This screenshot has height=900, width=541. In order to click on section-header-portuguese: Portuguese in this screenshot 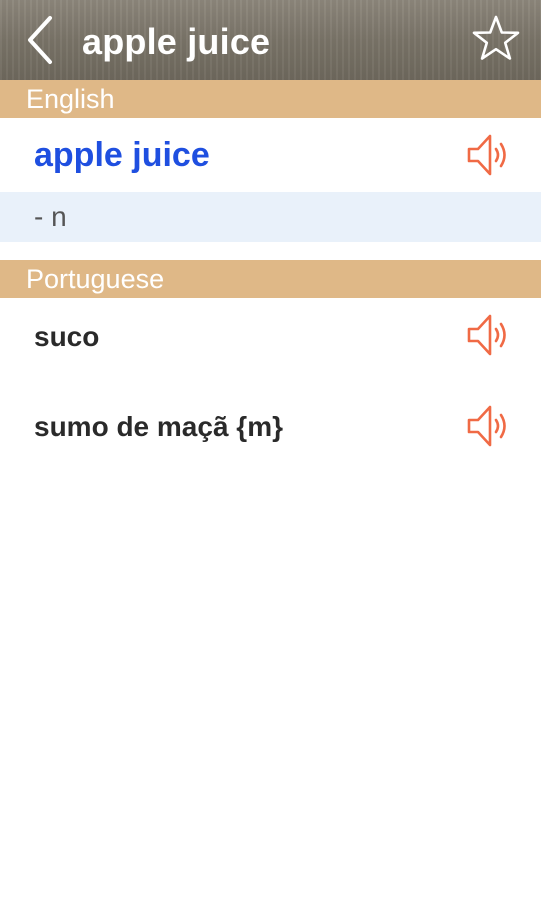, I will do `click(270, 279)`.